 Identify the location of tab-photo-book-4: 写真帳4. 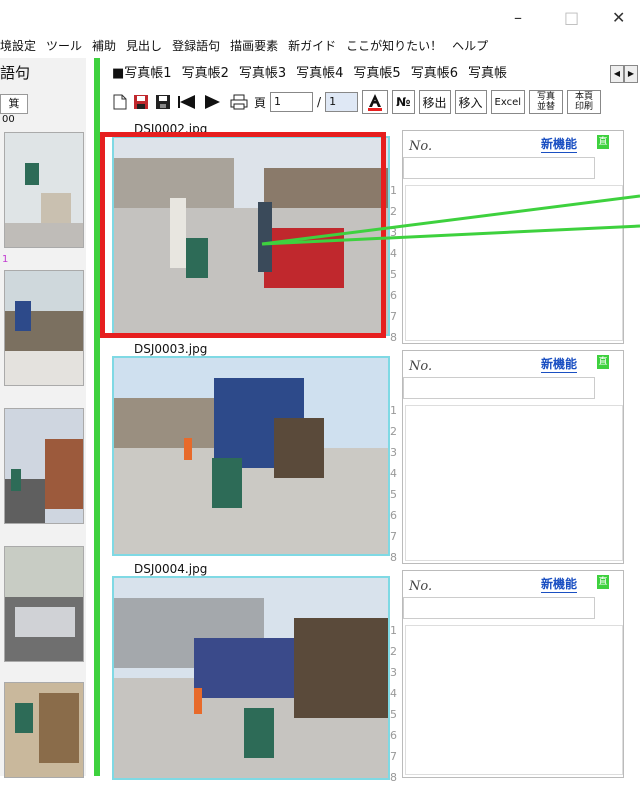
(319, 74).